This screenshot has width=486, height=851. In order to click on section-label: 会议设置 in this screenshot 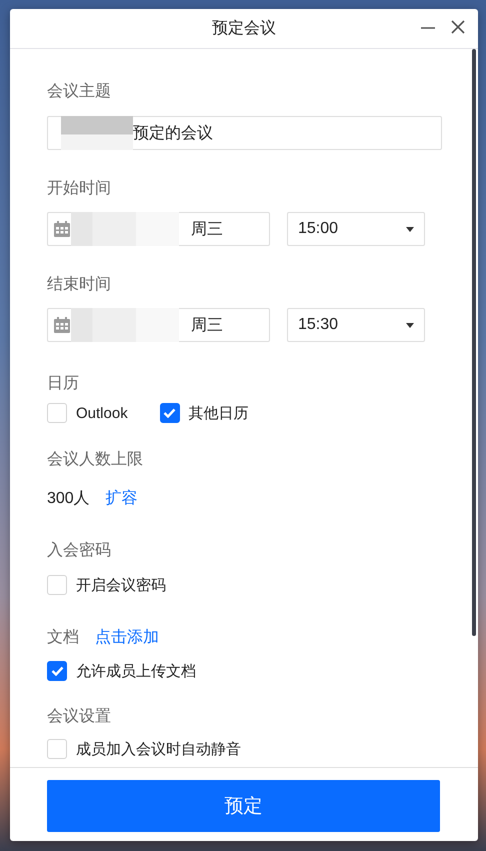, I will do `click(79, 717)`.